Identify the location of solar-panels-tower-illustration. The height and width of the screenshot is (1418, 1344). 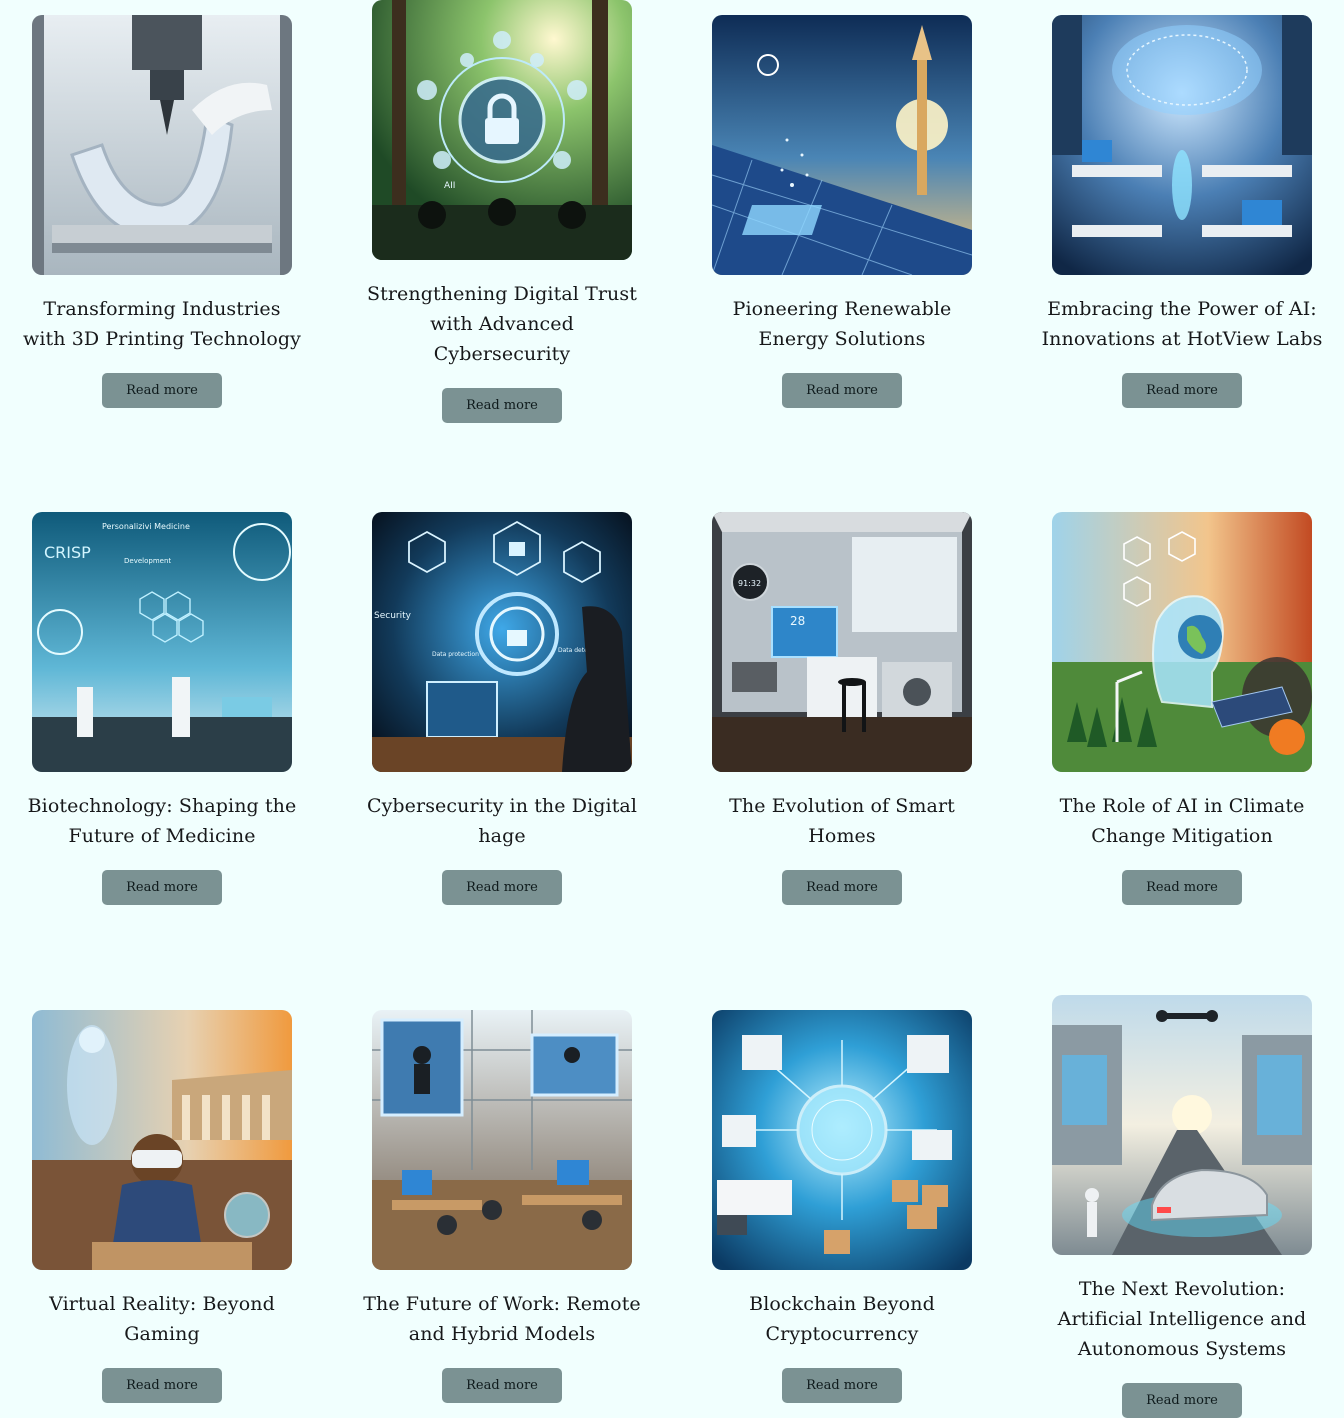
(842, 145).